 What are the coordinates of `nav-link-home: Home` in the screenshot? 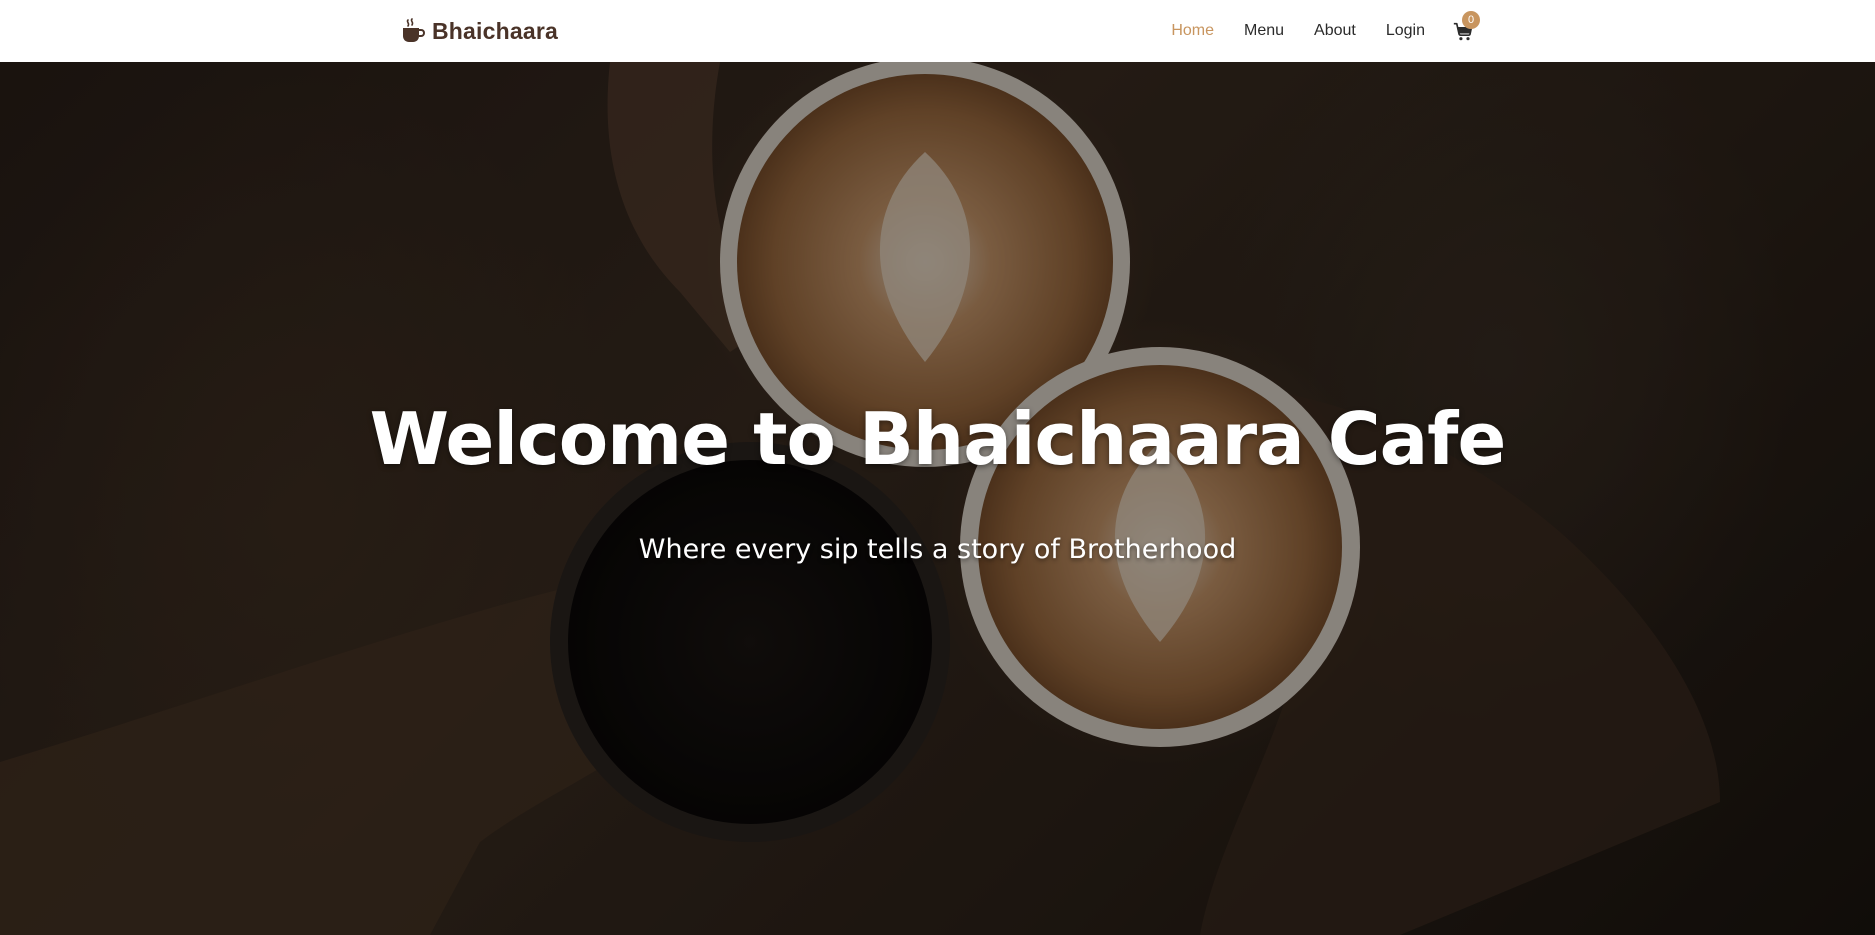 It's located at (1192, 31).